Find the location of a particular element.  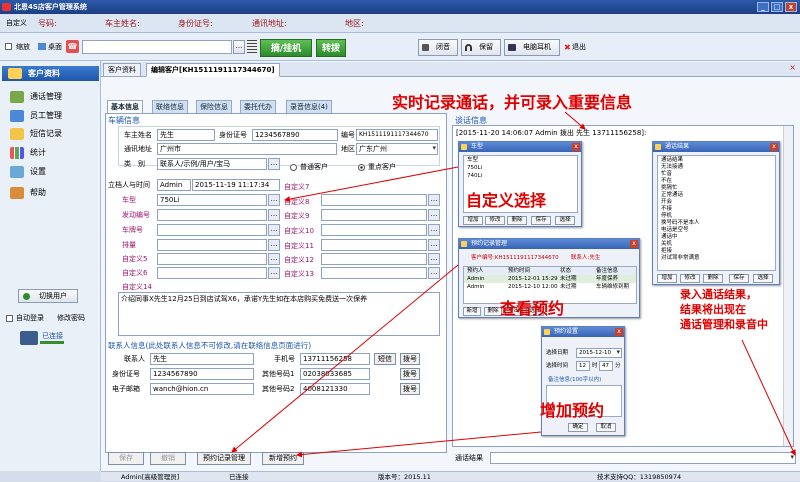

annotation-result-2: 结果将出现在 is located at coordinates (713, 309).